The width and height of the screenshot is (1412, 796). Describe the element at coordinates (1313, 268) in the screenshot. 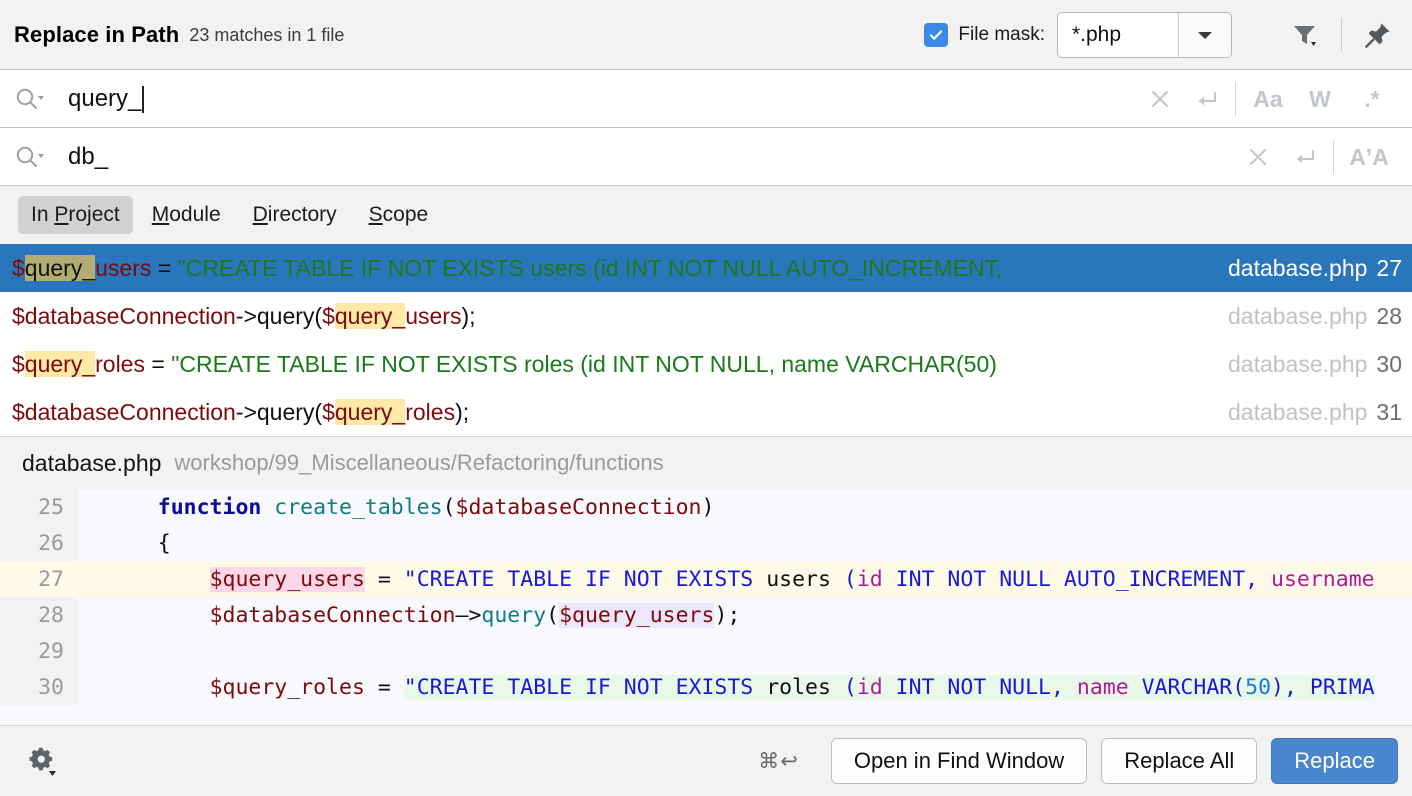

I see `result-location: database.php 27` at that location.